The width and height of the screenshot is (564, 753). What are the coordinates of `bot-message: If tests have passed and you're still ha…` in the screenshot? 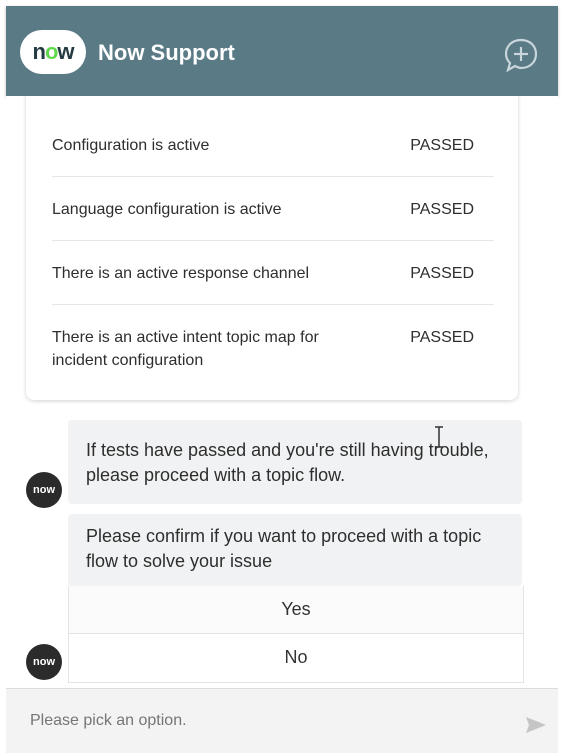 It's located at (295, 462).